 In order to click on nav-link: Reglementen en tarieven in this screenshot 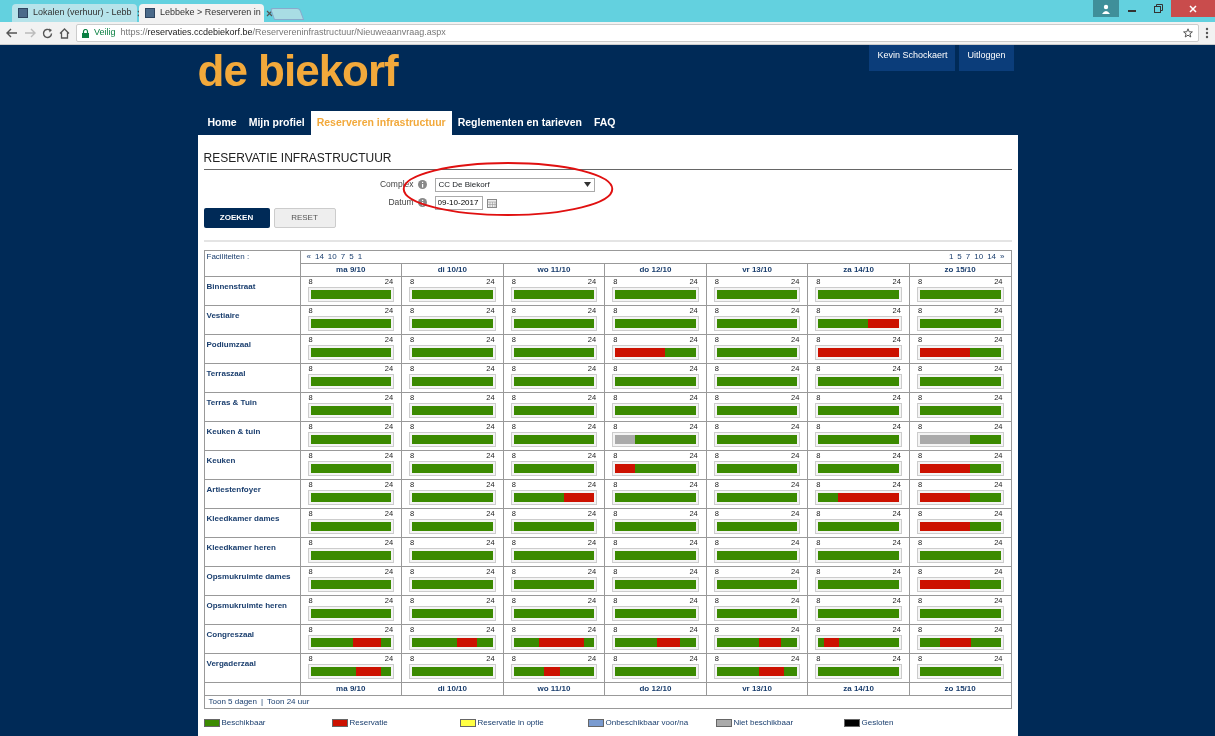, I will do `click(519, 123)`.